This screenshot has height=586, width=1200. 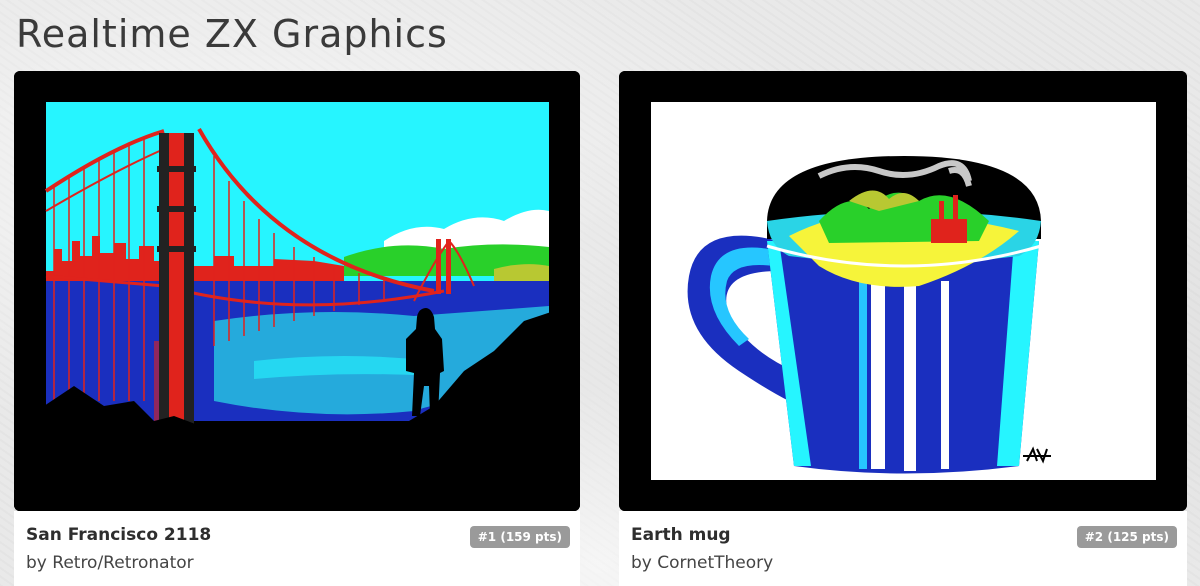 What do you see at coordinates (903, 548) in the screenshot?
I see `artwork-info: Earth mug by CornetTheory #2 (125 pts)` at bounding box center [903, 548].